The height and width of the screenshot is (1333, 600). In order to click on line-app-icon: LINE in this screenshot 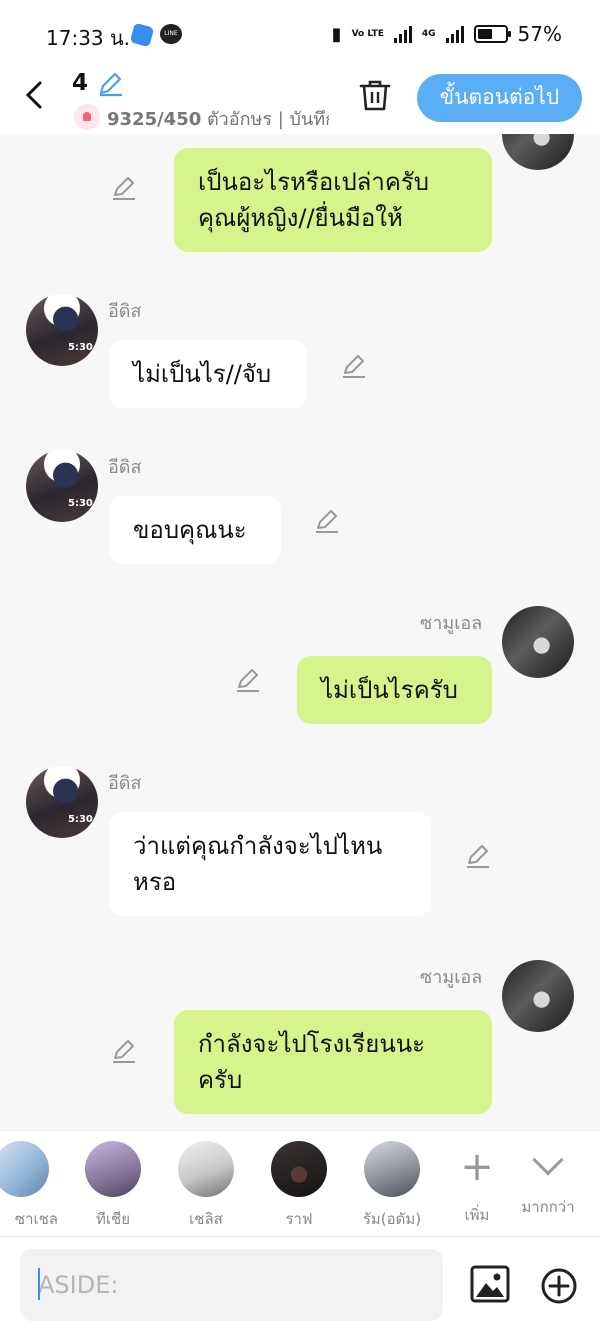, I will do `click(171, 34)`.